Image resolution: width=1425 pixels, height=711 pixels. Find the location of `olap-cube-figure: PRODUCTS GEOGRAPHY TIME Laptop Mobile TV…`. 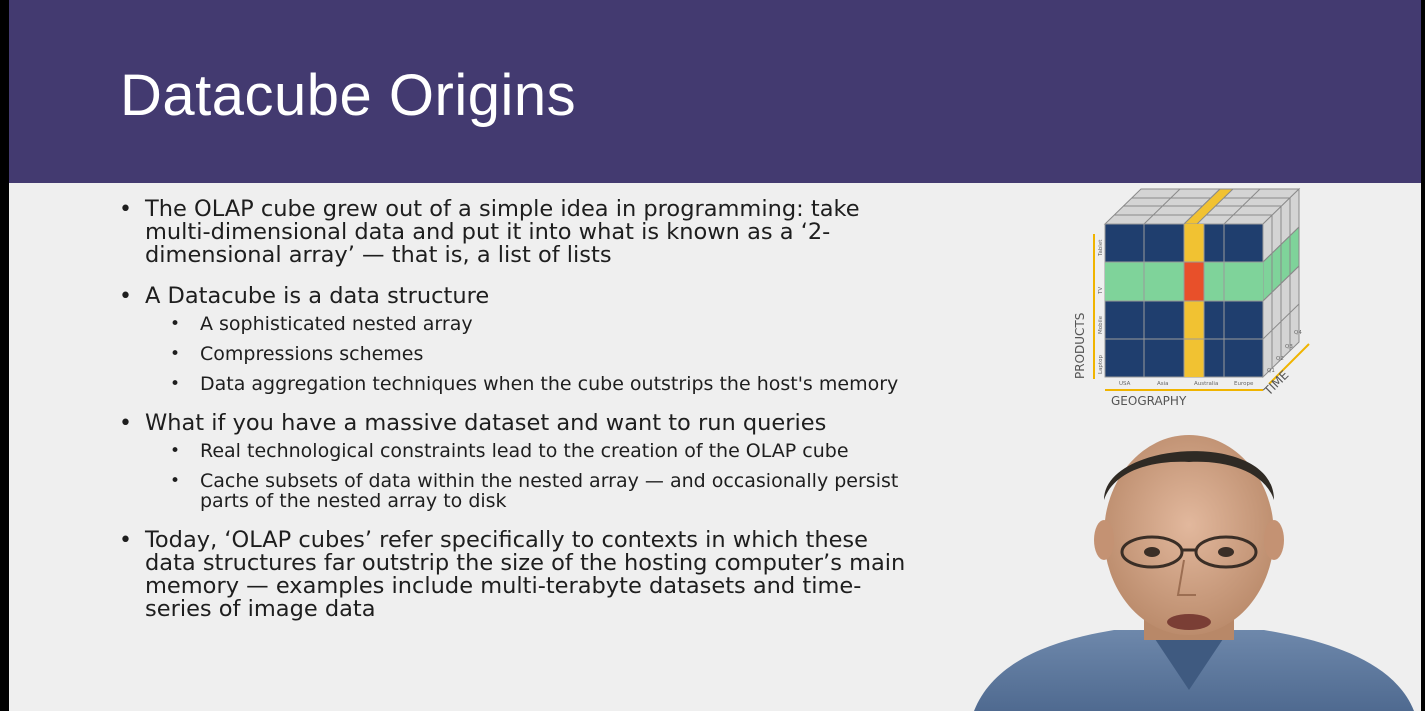

olap-cube-figure: PRODUCTS GEOGRAPHY TIME Laptop Mobile TV… is located at coordinates (1191, 297).